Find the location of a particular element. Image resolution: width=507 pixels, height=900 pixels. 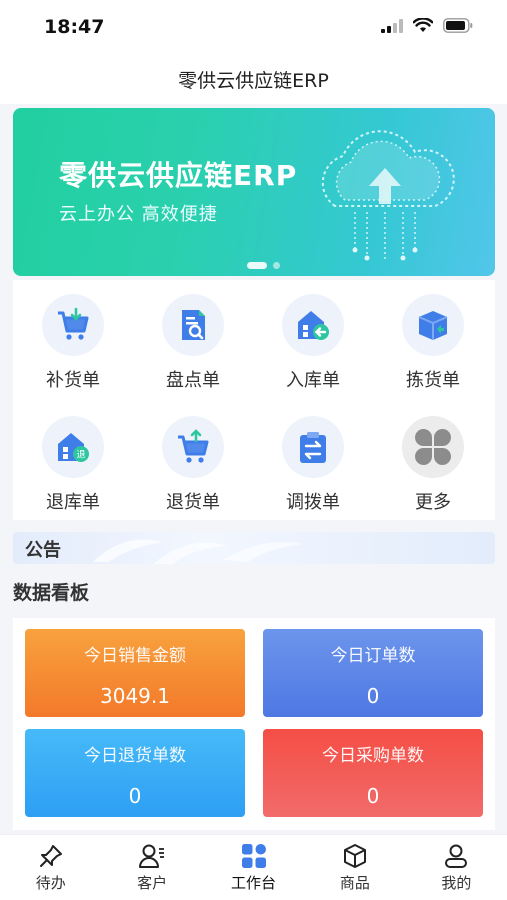

banner-dot is located at coordinates (276, 265).